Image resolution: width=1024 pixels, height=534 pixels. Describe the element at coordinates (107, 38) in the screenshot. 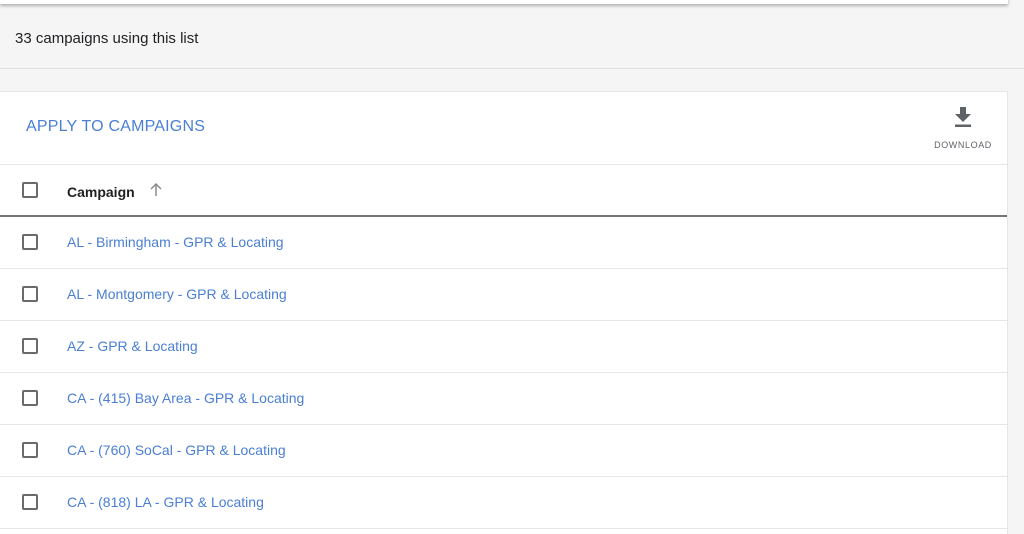

I see `campaign-count-summary: 33 campaigns using this list` at that location.